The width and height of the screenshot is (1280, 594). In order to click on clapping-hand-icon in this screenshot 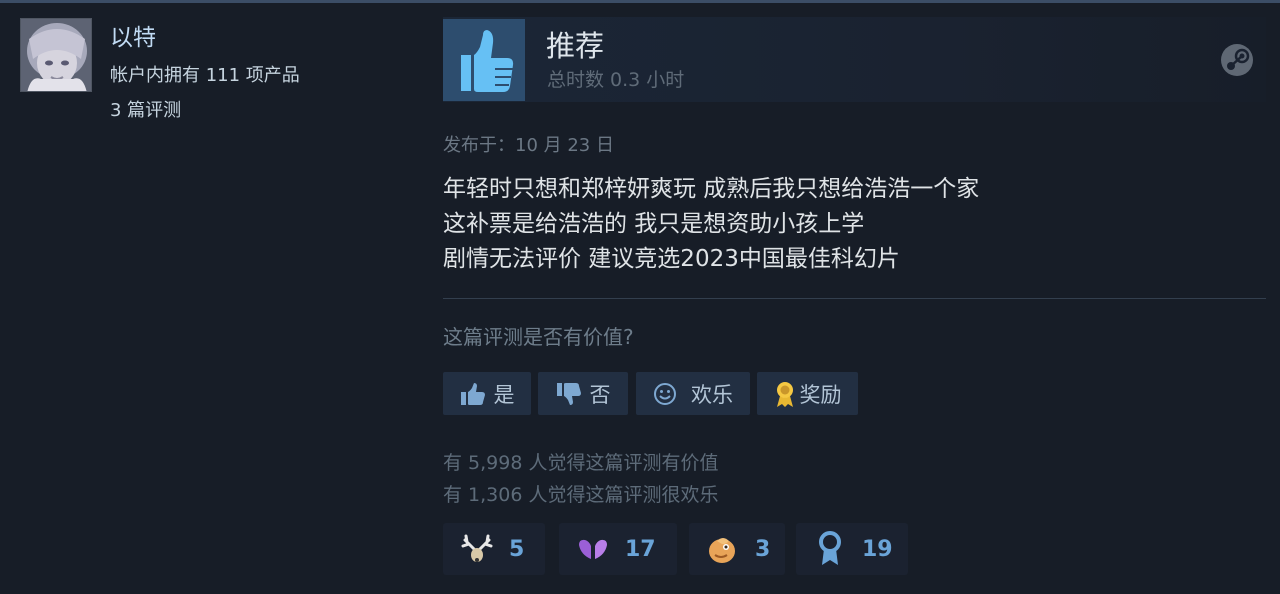, I will do `click(723, 549)`.